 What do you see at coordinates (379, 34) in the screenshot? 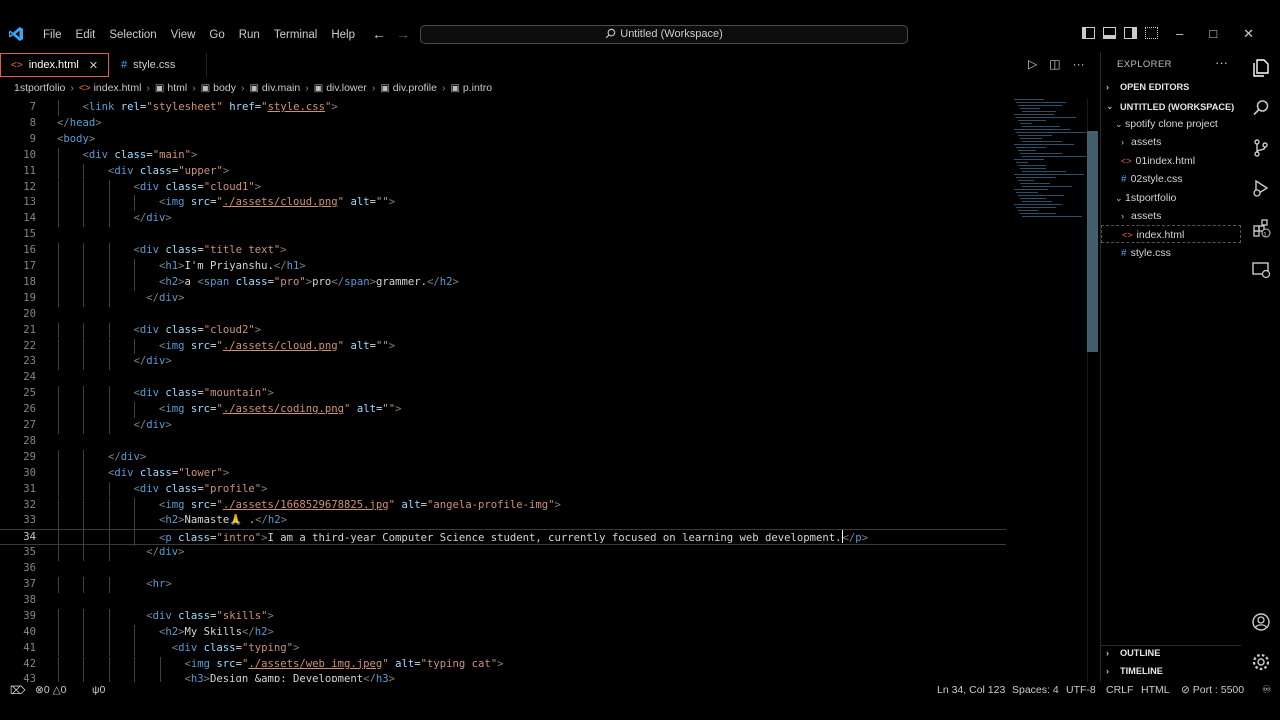
I see `back-arrow-icon: ←` at bounding box center [379, 34].